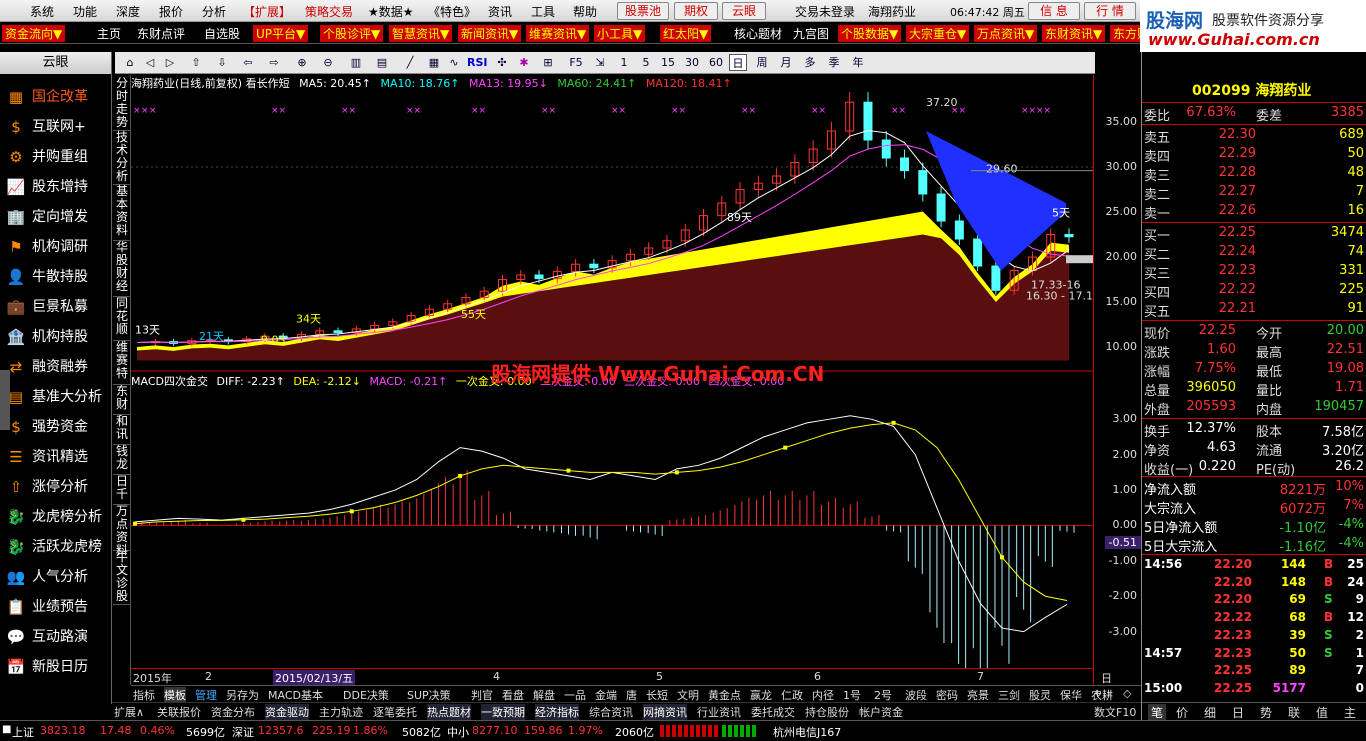 The height and width of the screenshot is (741, 1366). What do you see at coordinates (58, 517) in the screenshot?
I see `sidebar-item-15: 🐉 龙虎榜分析` at bounding box center [58, 517].